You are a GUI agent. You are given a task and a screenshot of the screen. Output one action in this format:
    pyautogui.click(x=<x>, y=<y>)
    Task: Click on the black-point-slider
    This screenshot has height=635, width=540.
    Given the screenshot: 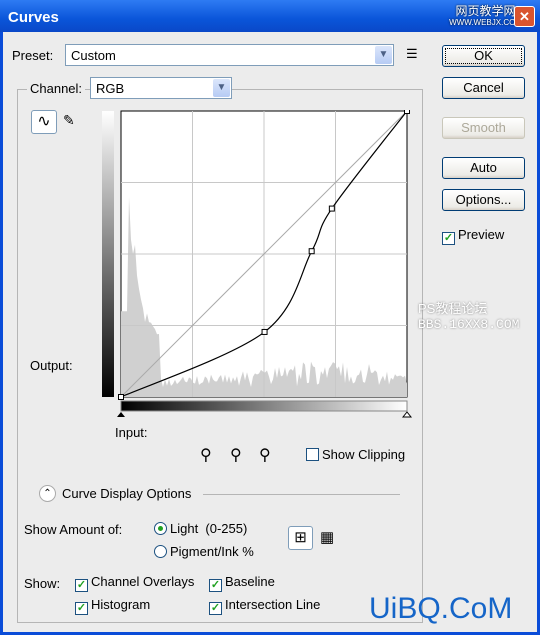 What is the action you would take?
    pyautogui.click(x=121, y=414)
    